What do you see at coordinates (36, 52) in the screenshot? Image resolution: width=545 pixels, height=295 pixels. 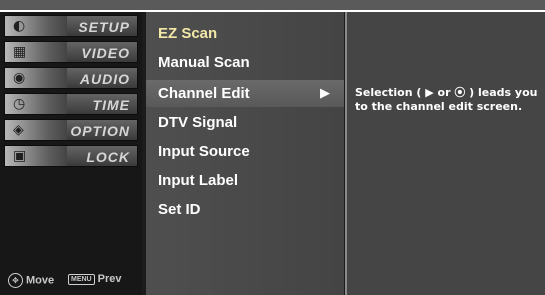 I see `film-reel-icon: ▦` at bounding box center [36, 52].